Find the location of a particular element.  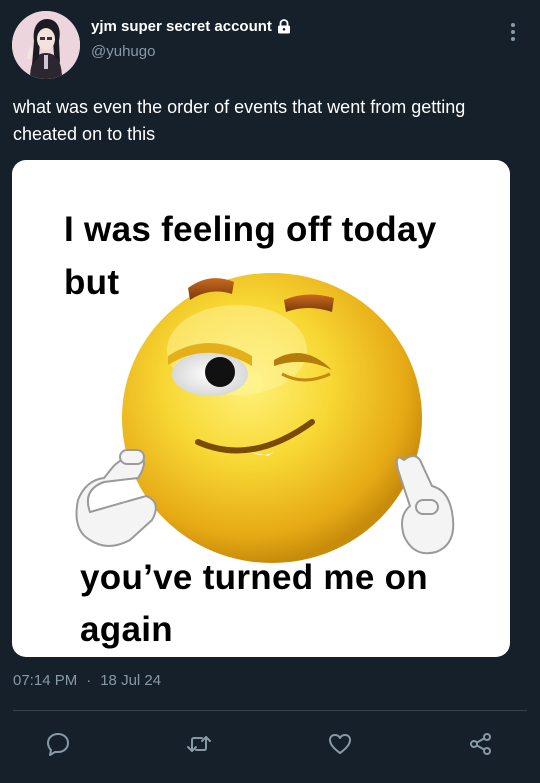

share-icon is located at coordinates (480, 744).